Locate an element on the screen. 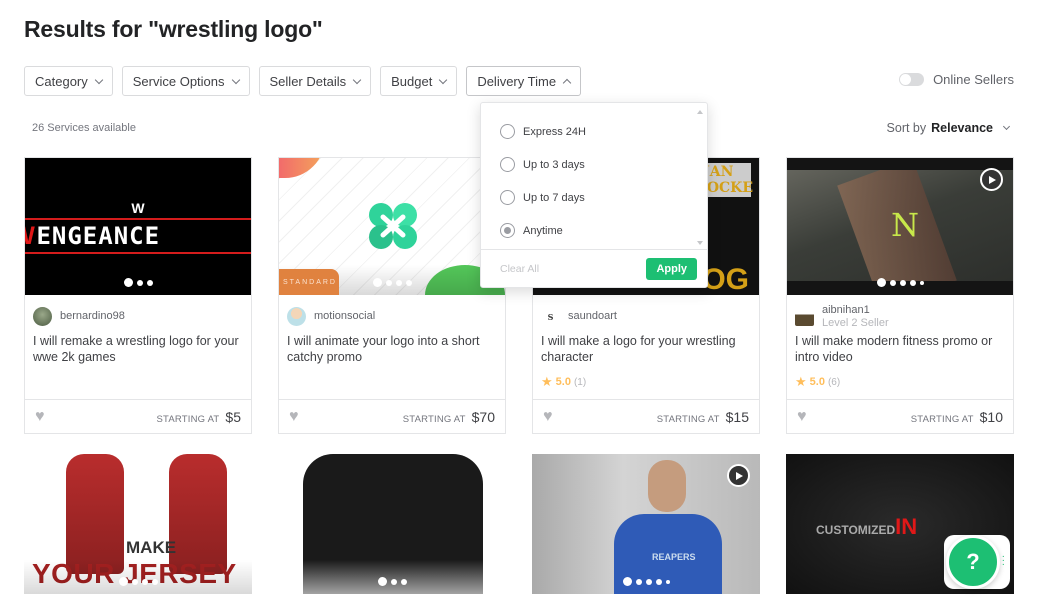 The height and width of the screenshot is (600, 1039). price-label: STARTING AT is located at coordinates (434, 419).